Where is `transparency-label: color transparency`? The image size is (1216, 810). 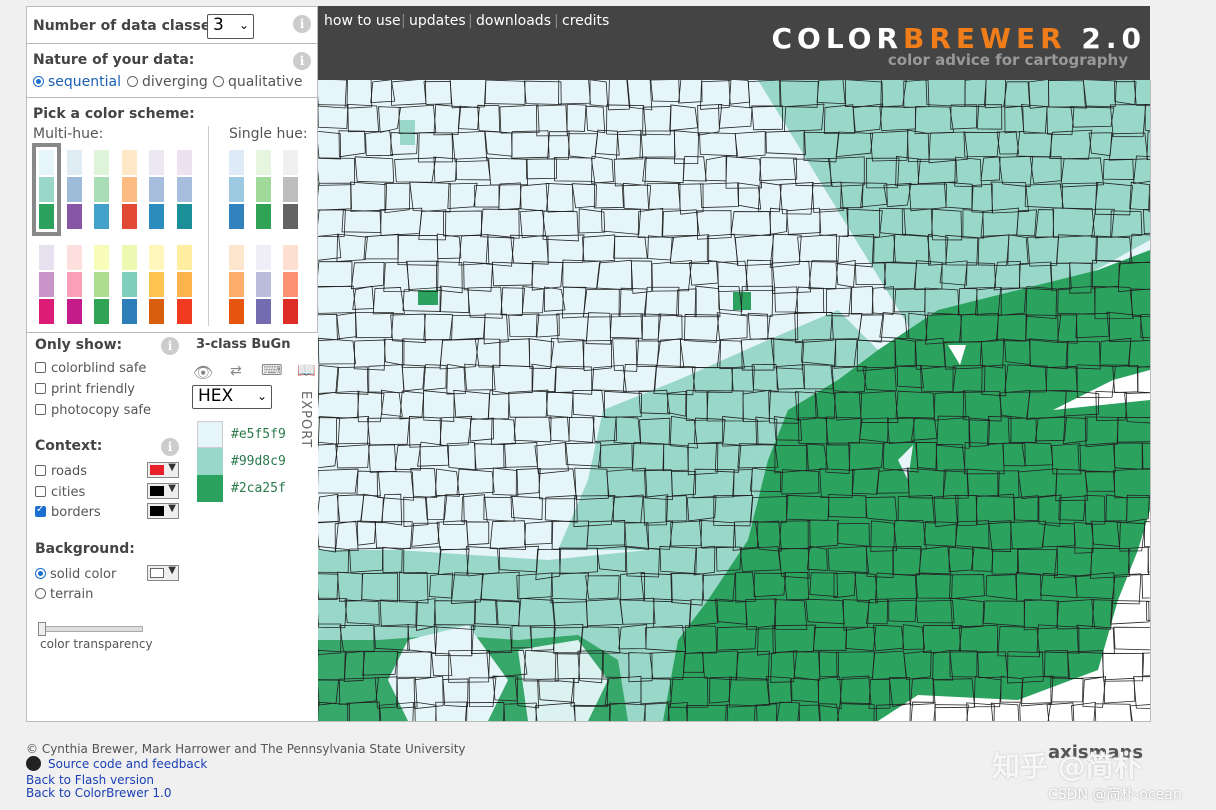 transparency-label: color transparency is located at coordinates (96, 644).